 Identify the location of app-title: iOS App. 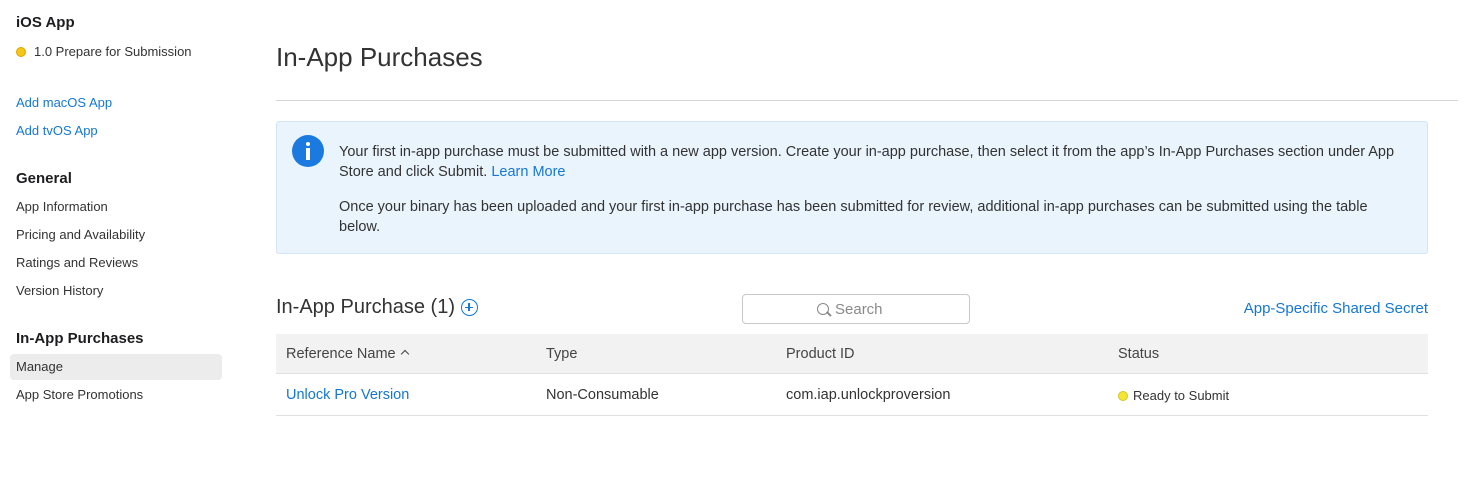
(45, 22).